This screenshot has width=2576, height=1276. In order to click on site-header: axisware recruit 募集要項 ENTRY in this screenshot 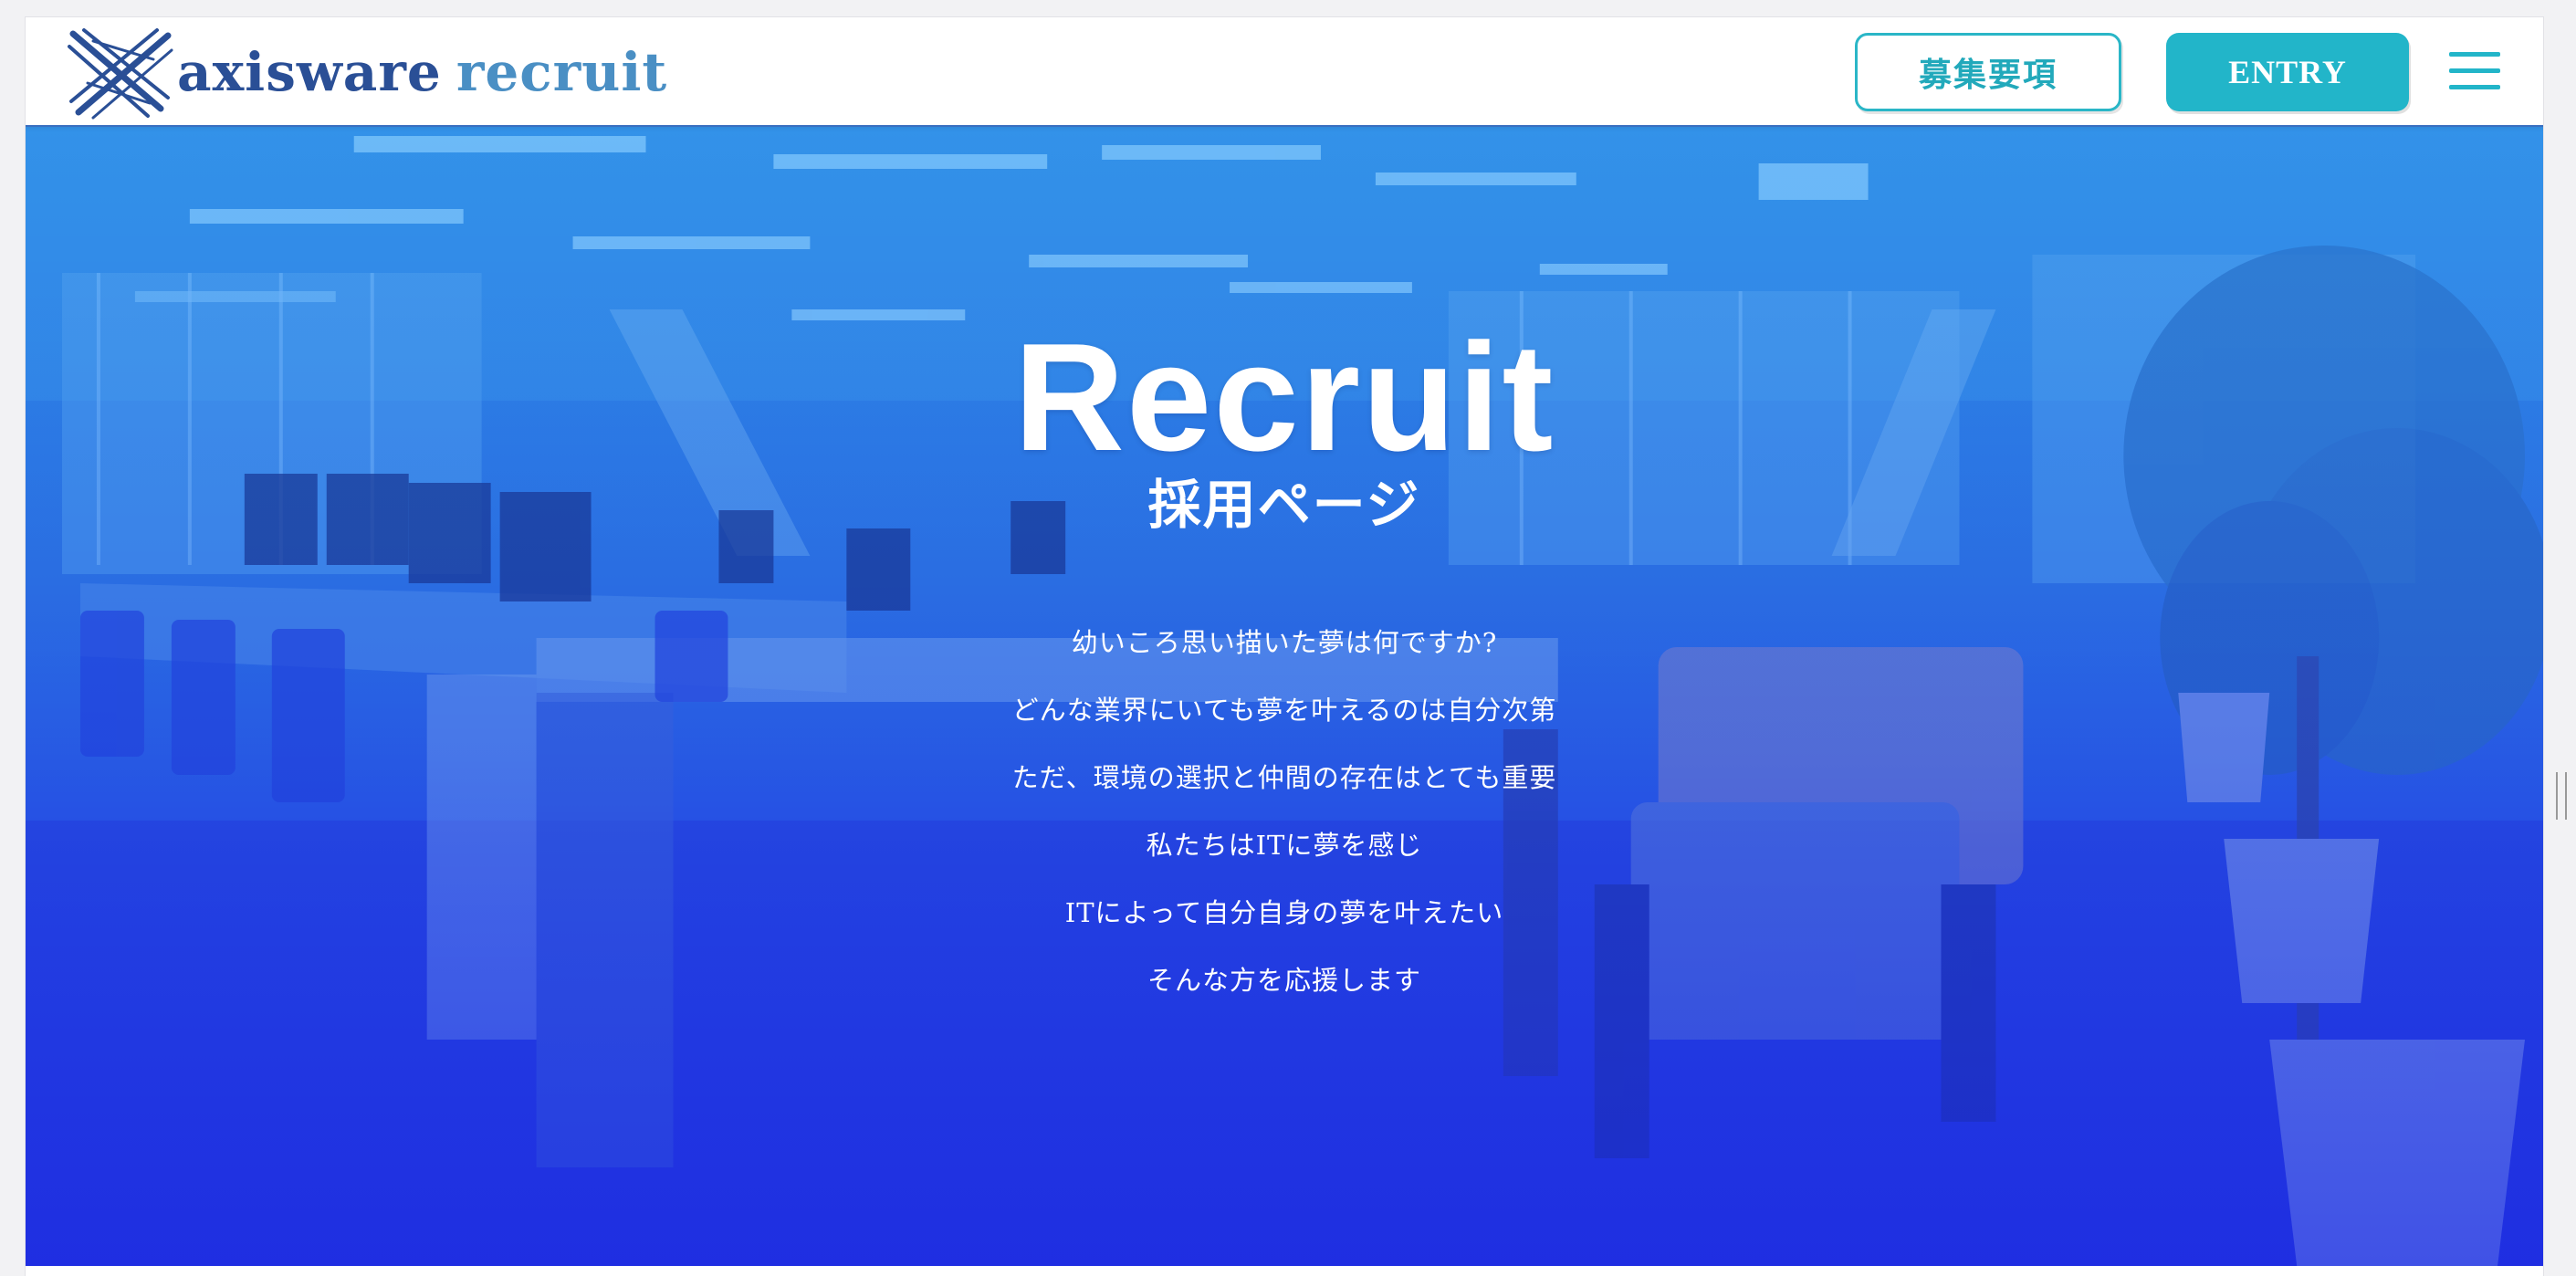, I will do `click(1284, 72)`.